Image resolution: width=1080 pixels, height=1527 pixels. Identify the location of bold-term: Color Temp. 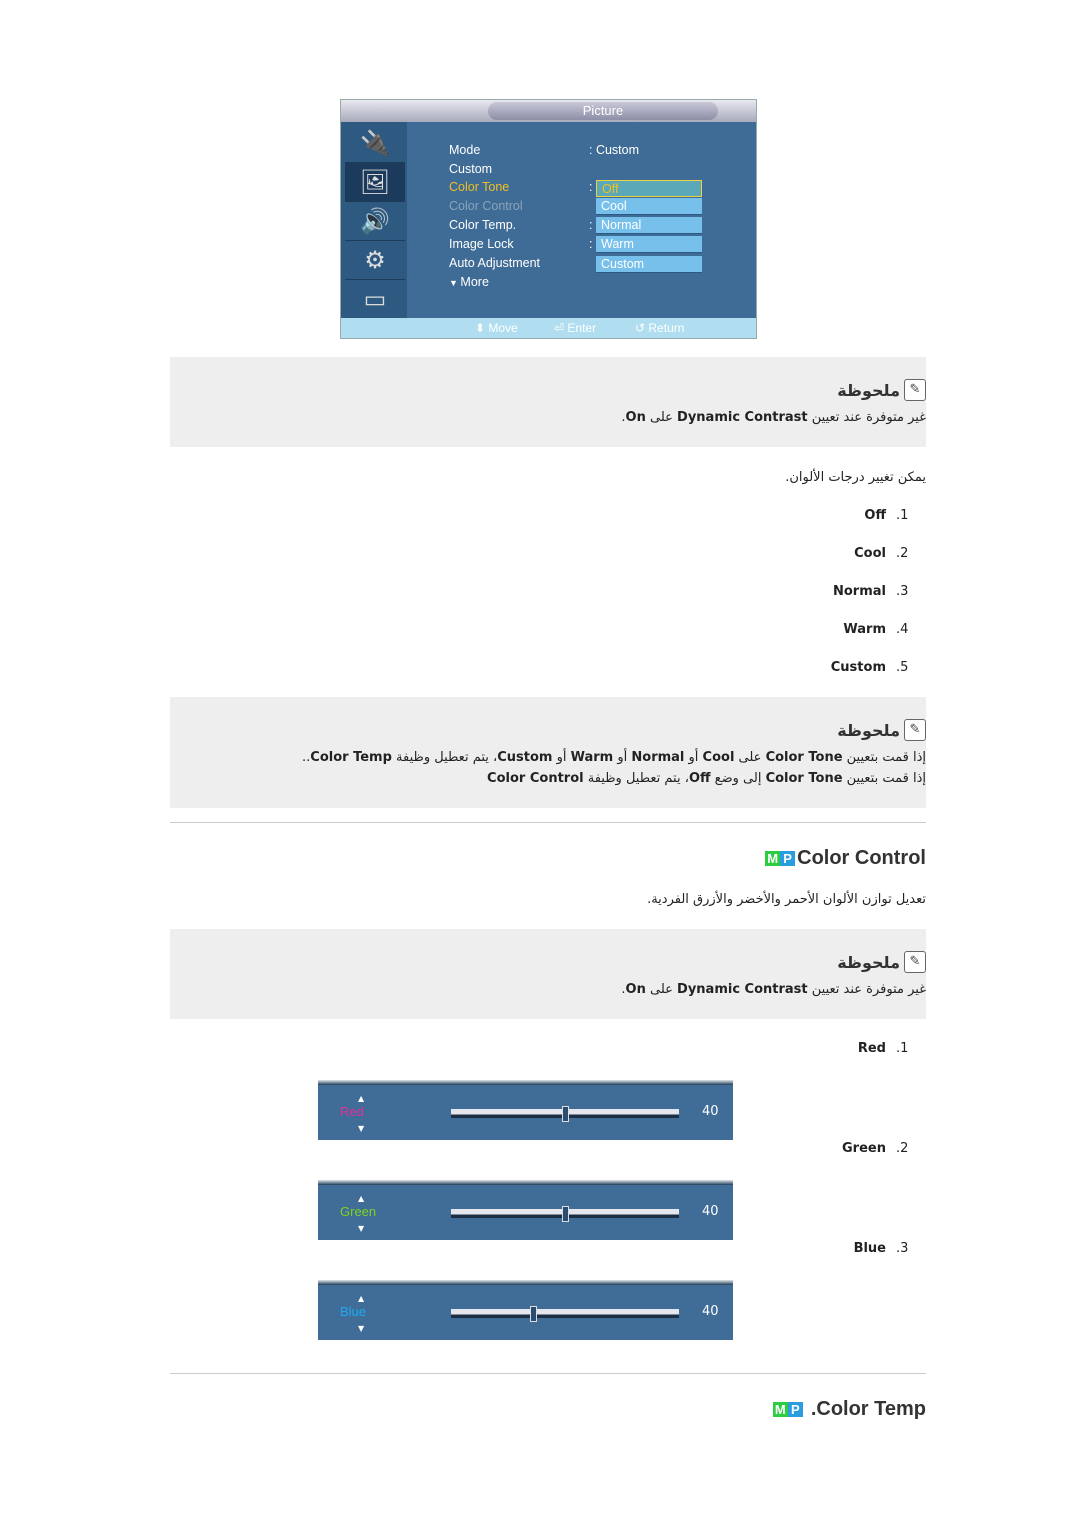
(351, 757).